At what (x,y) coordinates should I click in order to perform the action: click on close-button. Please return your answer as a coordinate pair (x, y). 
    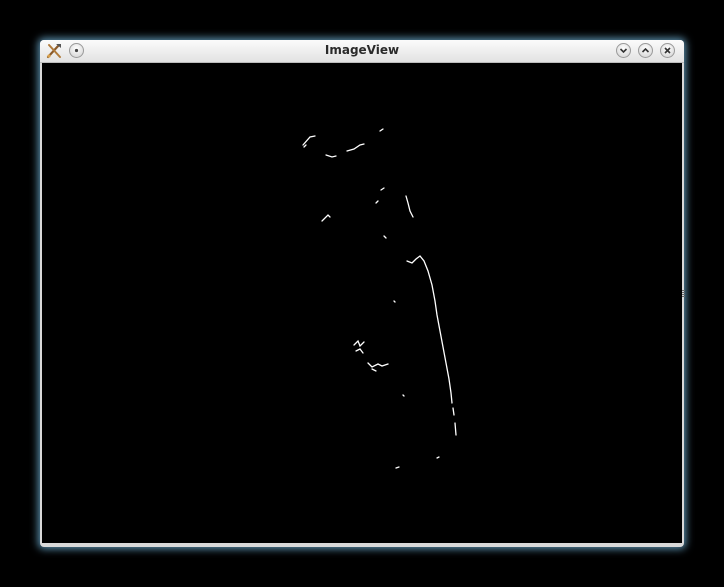
    Looking at the image, I should click on (667, 50).